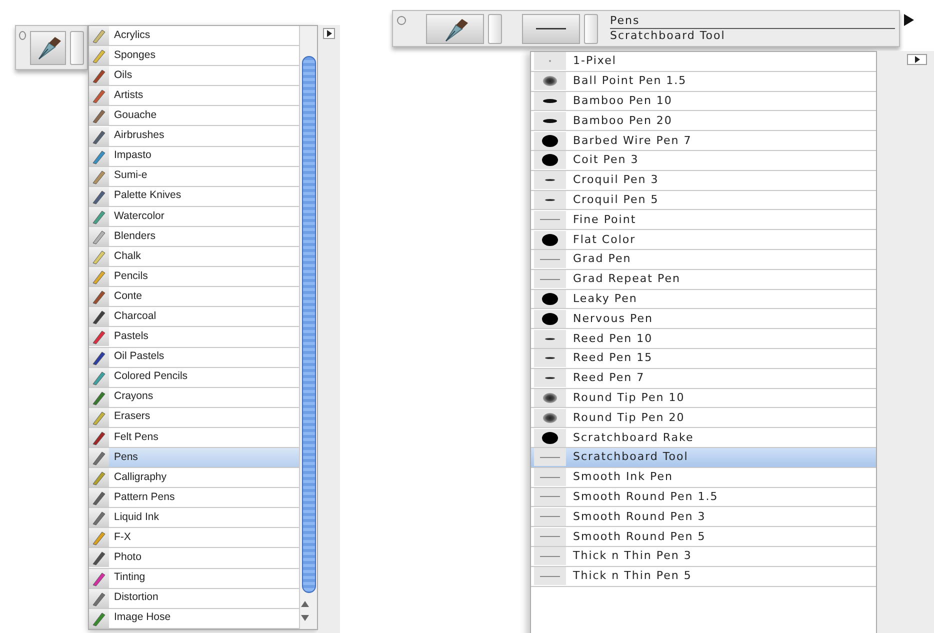 The height and width of the screenshot is (633, 934). Describe the element at coordinates (703, 121) in the screenshot. I see `variant-item: Bamboo Pen 20` at that location.